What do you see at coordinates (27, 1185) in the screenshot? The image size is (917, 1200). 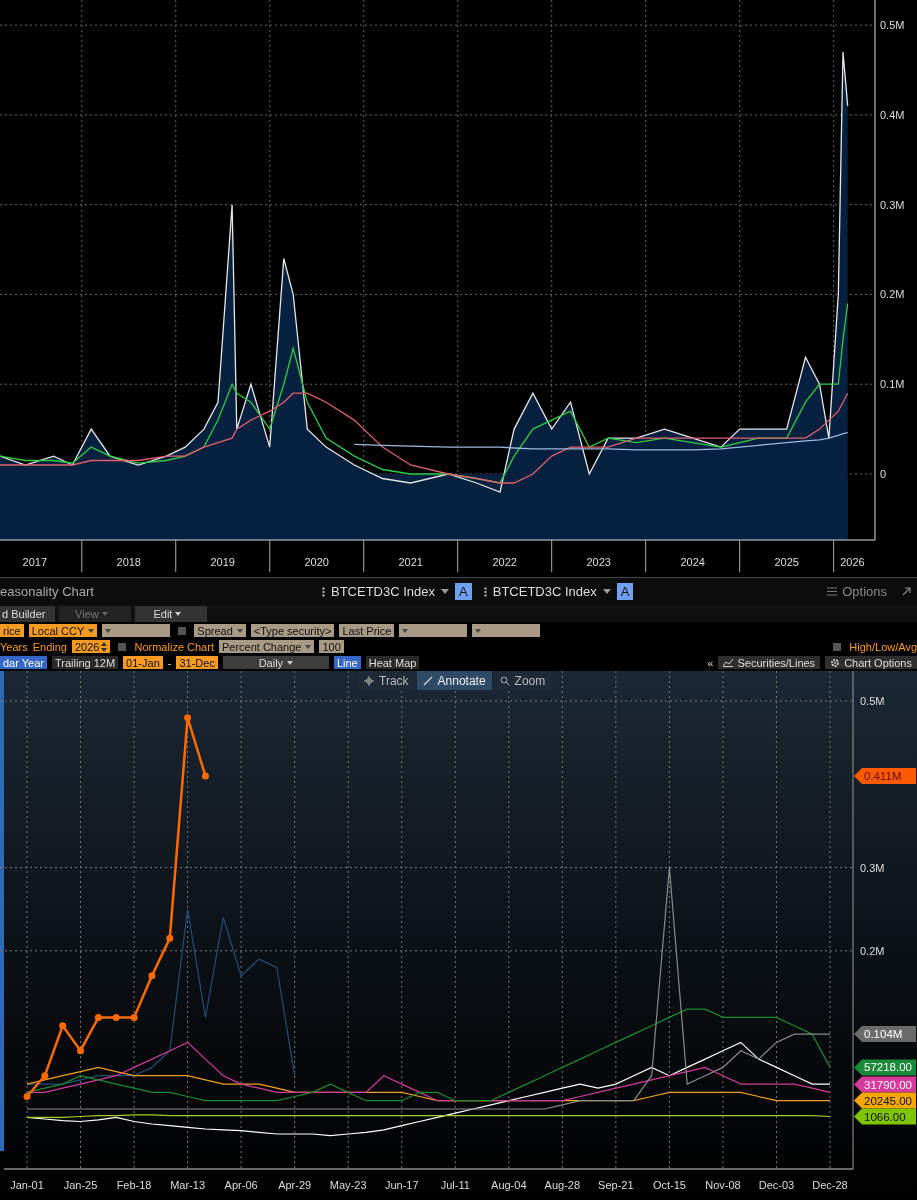 I see `axis-label: Jan-01` at bounding box center [27, 1185].